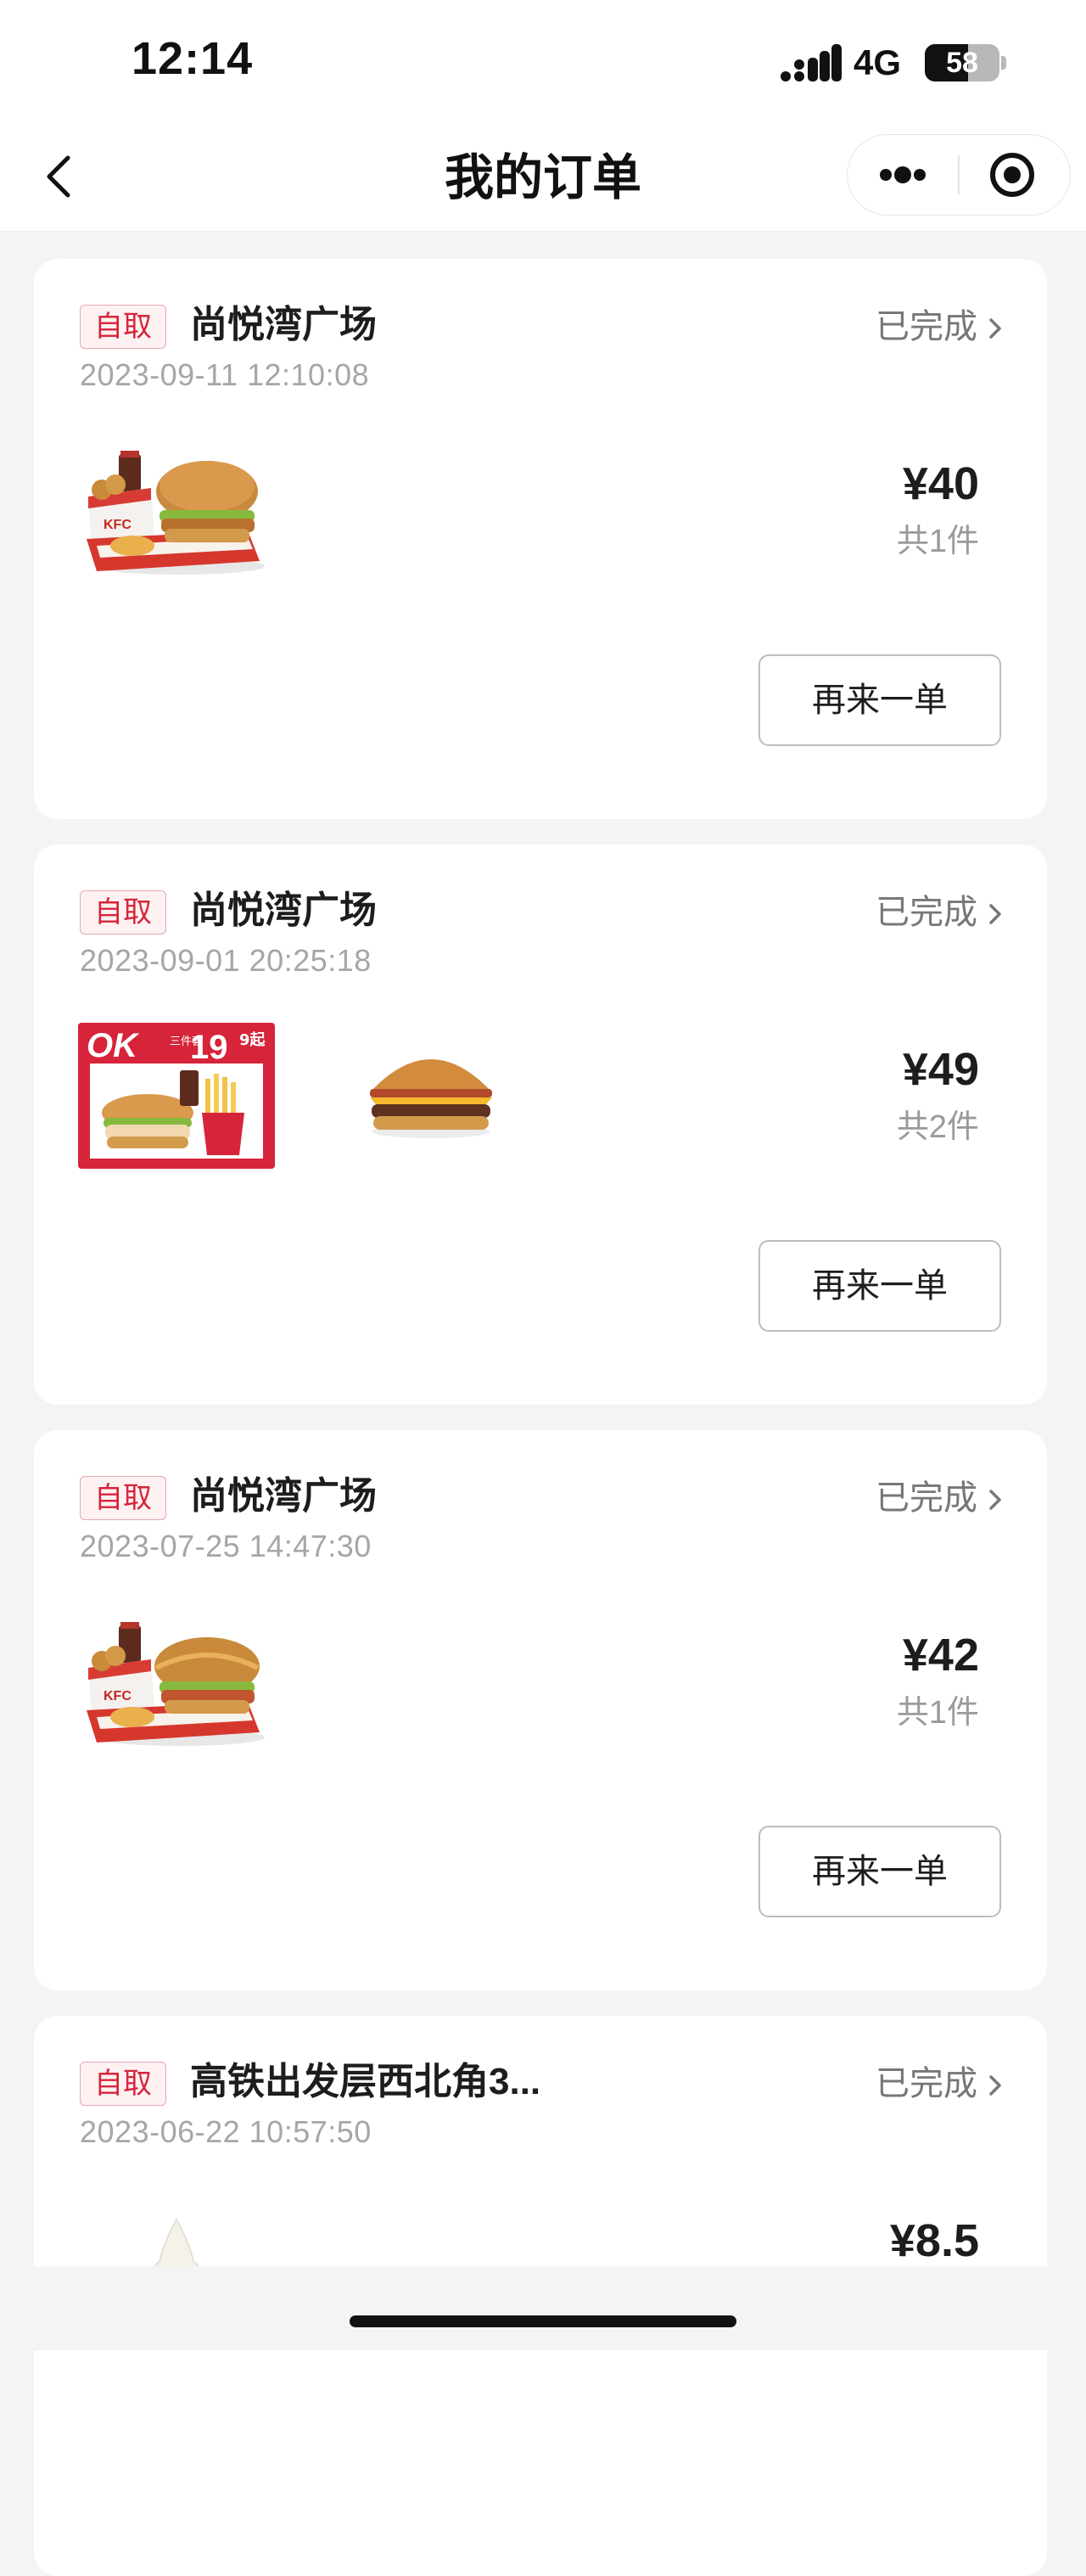 The width and height of the screenshot is (1086, 2576). I want to click on cheeseburger-image, so click(431, 1098).